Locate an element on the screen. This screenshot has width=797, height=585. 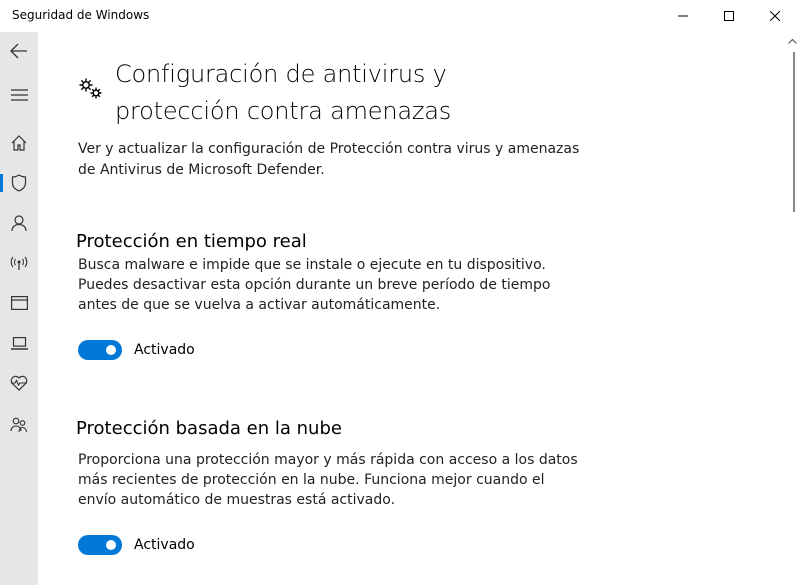
family-icon is located at coordinates (19, 425).